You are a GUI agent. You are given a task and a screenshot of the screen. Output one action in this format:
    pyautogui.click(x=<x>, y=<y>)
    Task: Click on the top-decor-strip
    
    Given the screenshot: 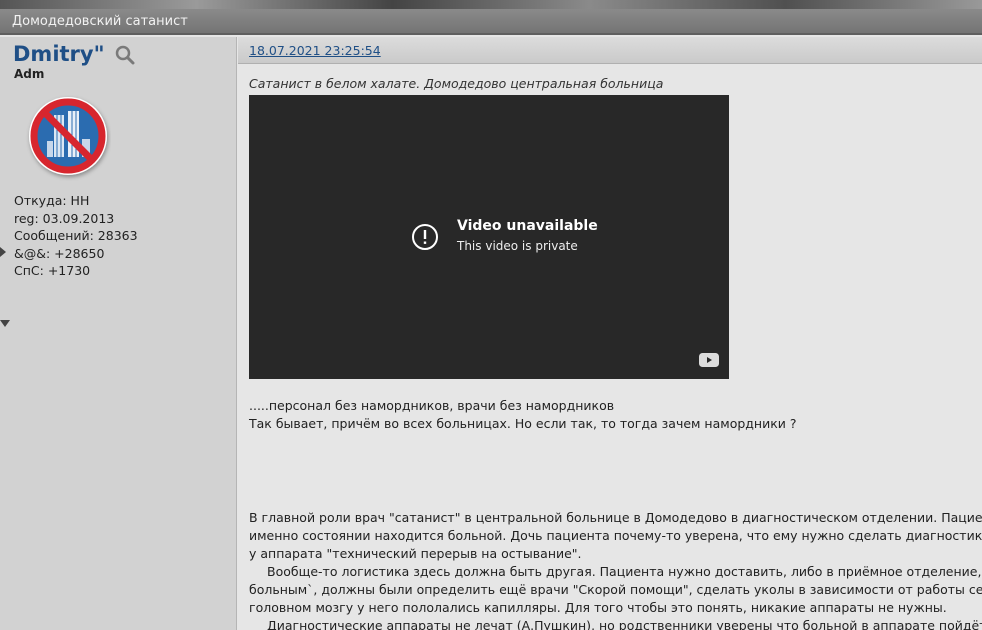 What is the action you would take?
    pyautogui.click(x=491, y=4)
    